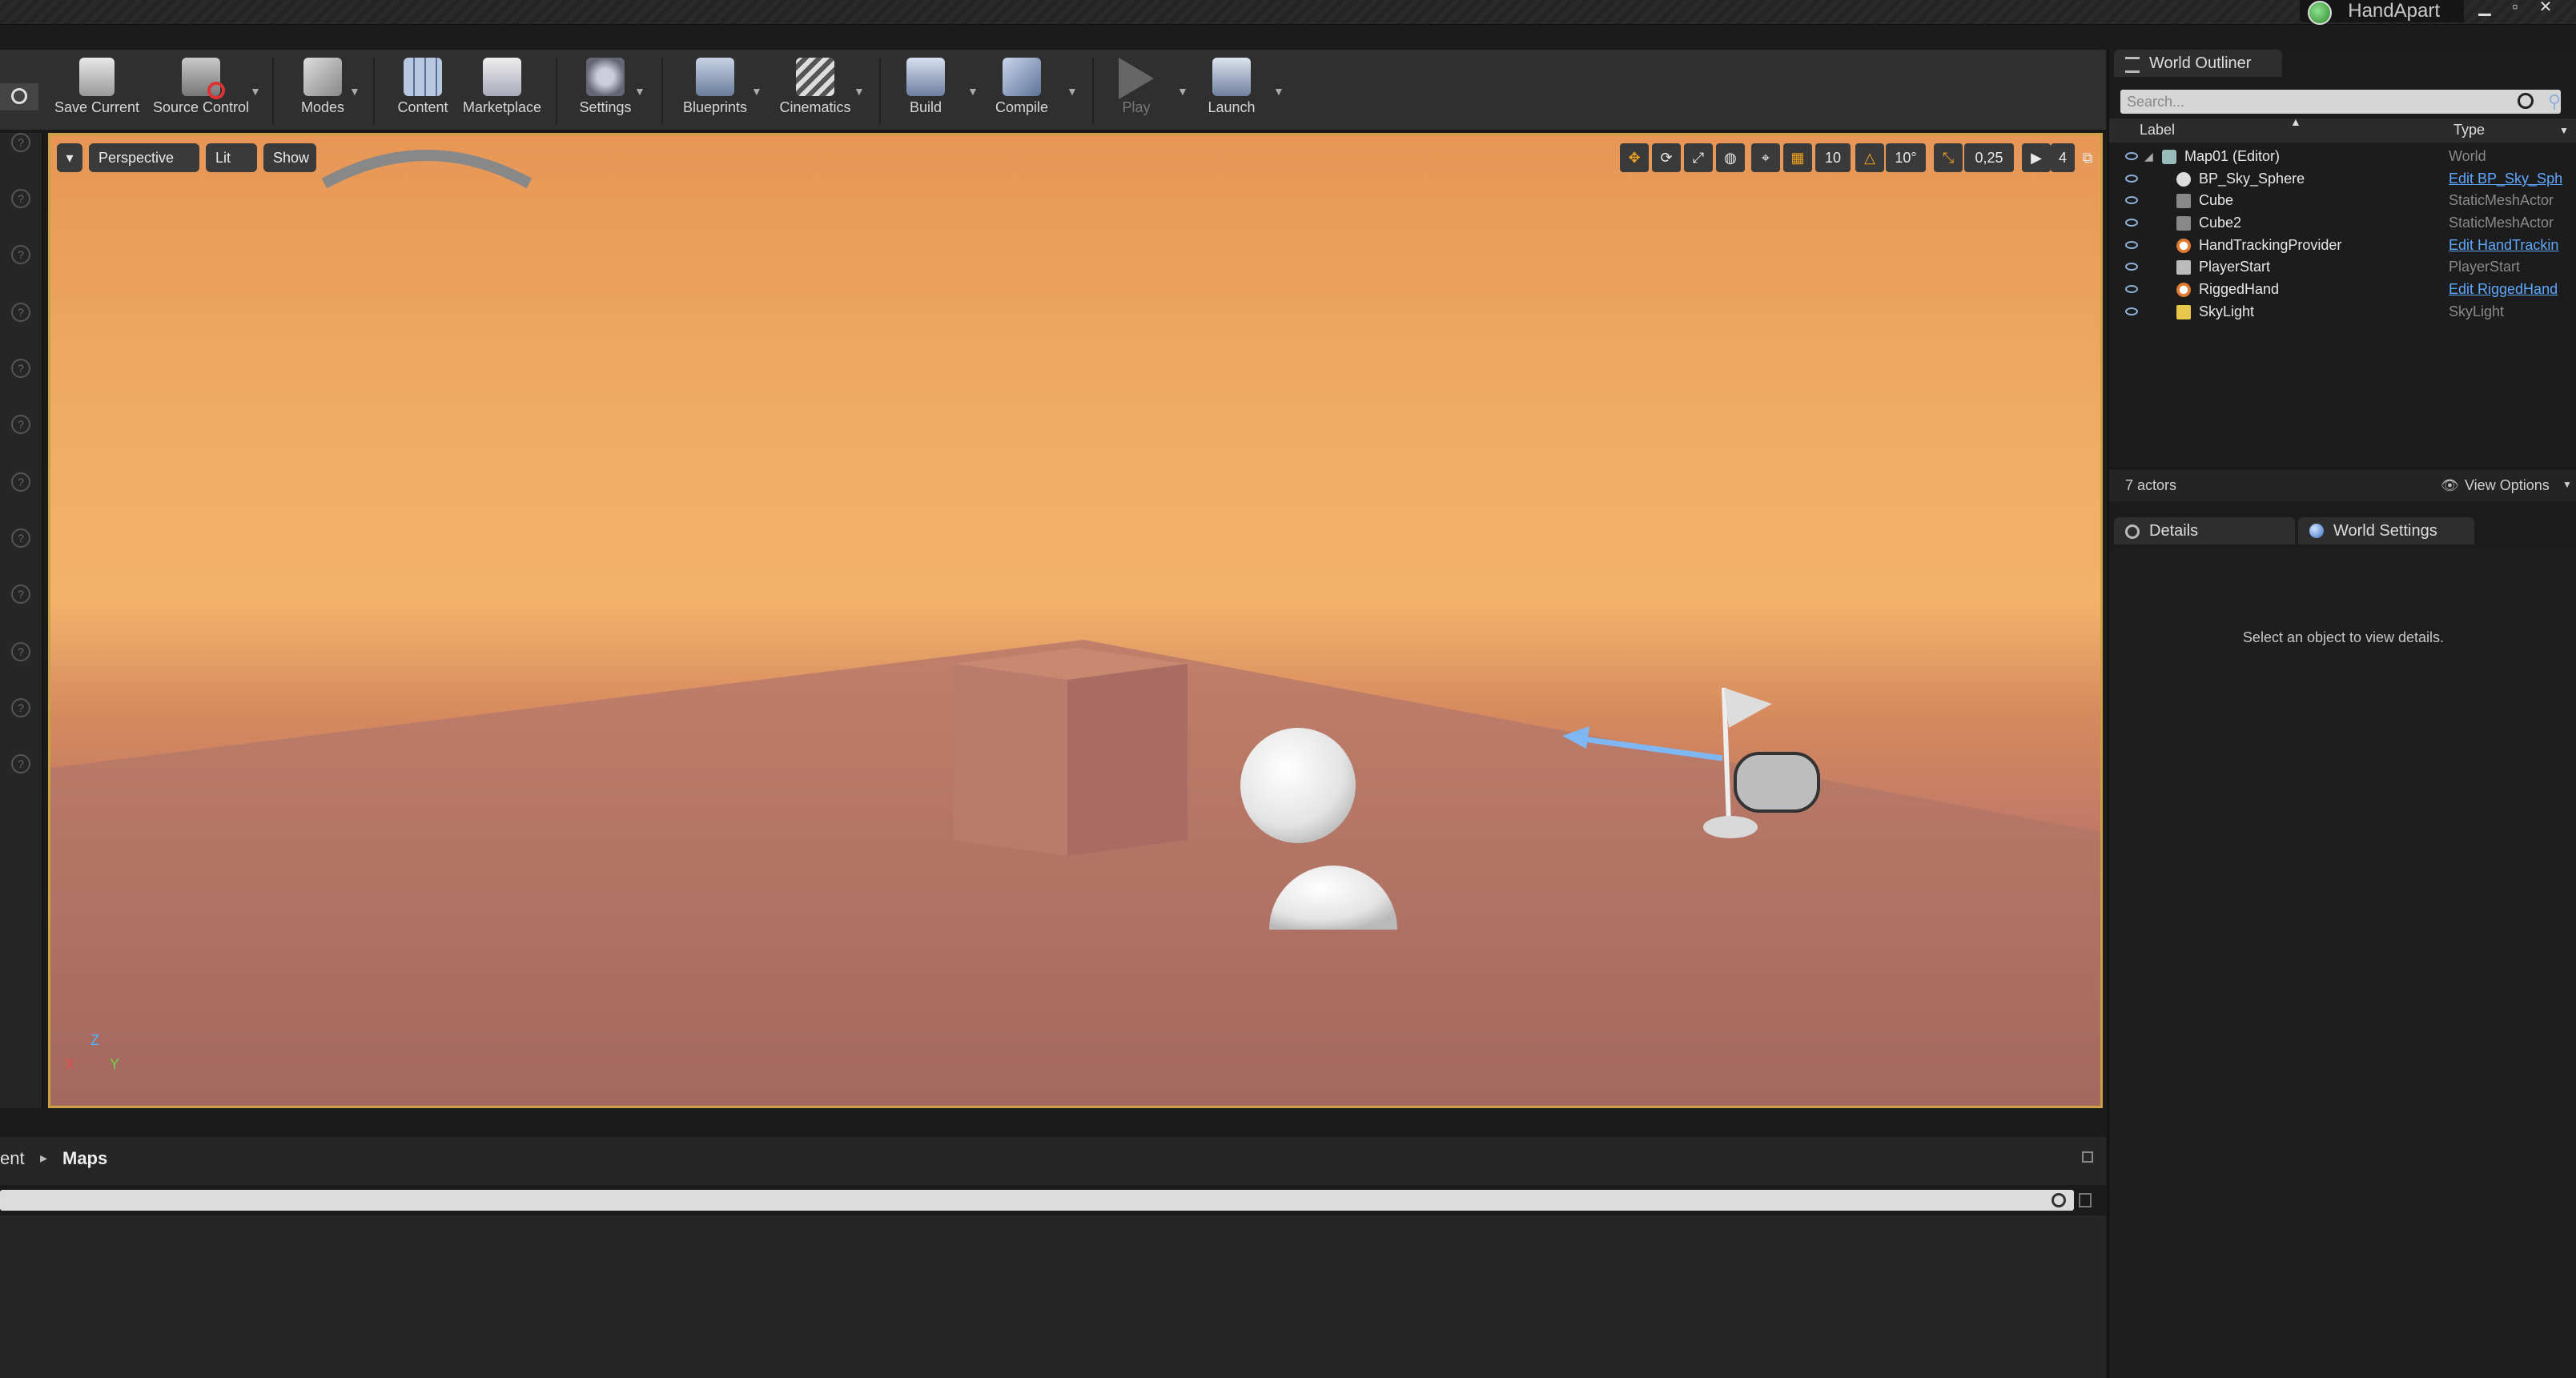 The image size is (2576, 1378). Describe the element at coordinates (2342, 312) in the screenshot. I see `outliner-row: SkyLight SkyLight` at that location.